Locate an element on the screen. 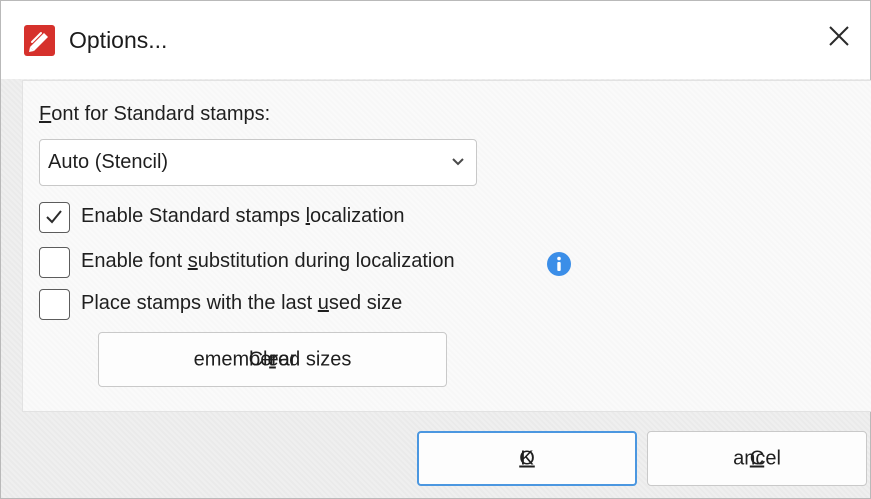  place-last-size-label: Place stamps with the last used size is located at coordinates (241, 303).